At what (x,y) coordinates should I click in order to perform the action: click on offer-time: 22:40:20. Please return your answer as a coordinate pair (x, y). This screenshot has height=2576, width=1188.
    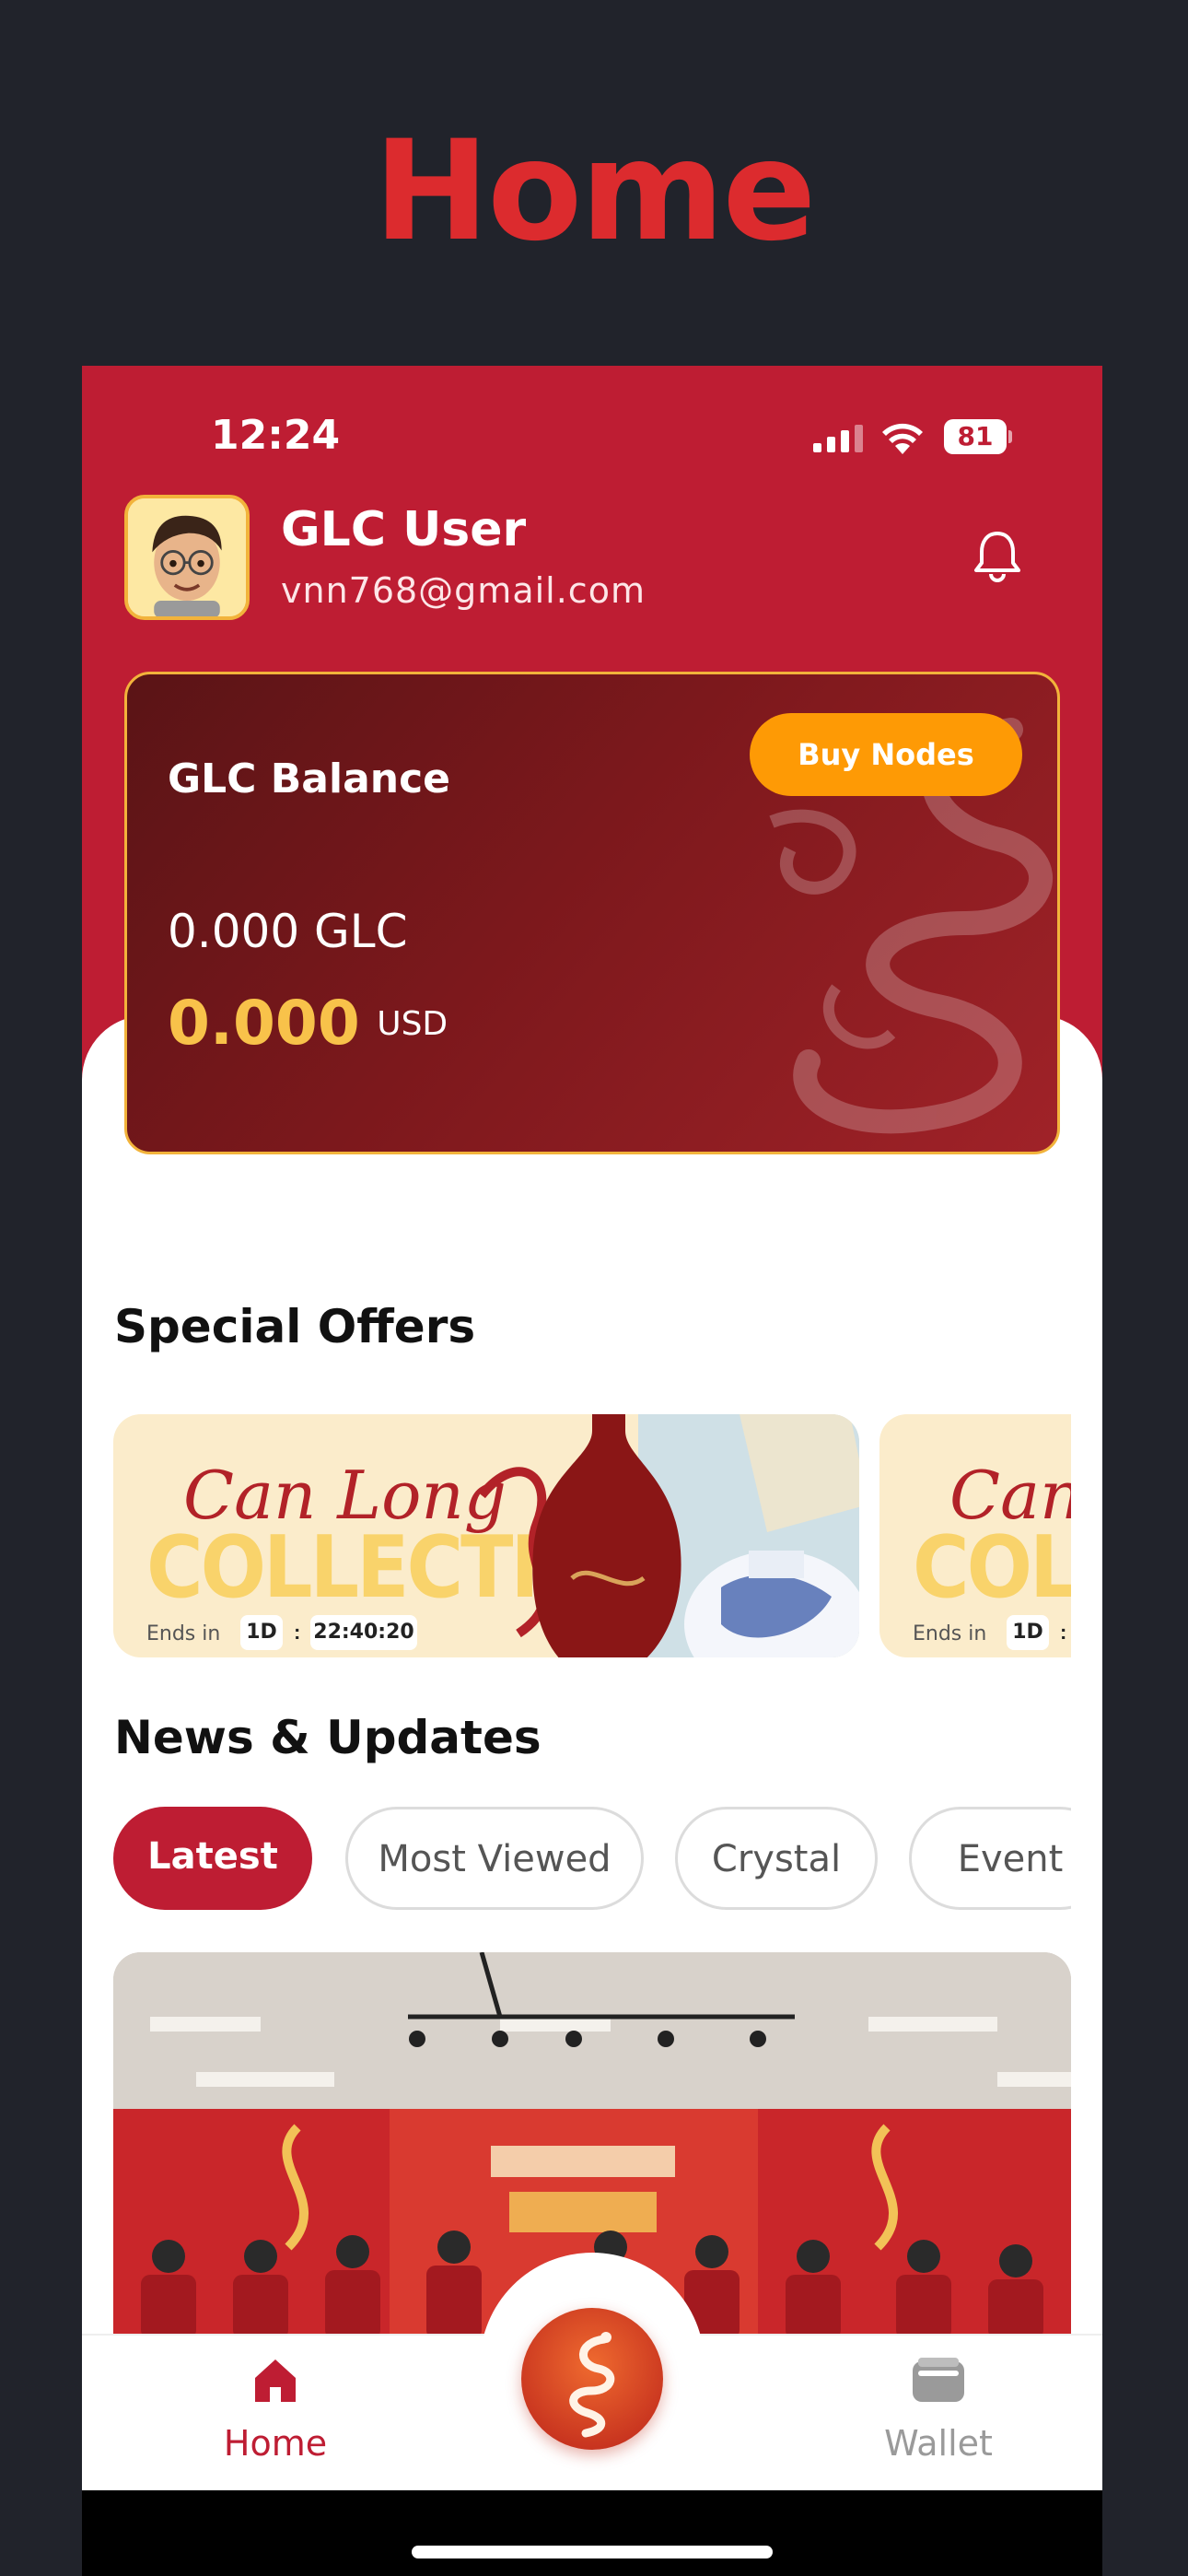
    Looking at the image, I should click on (363, 1632).